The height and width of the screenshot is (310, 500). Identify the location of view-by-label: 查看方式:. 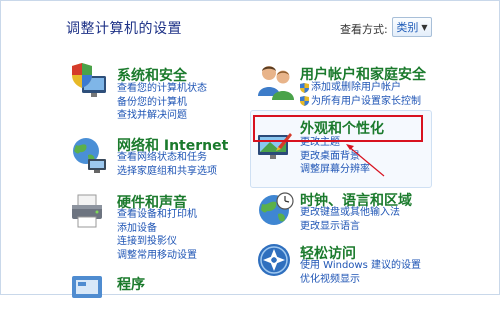
(364, 29).